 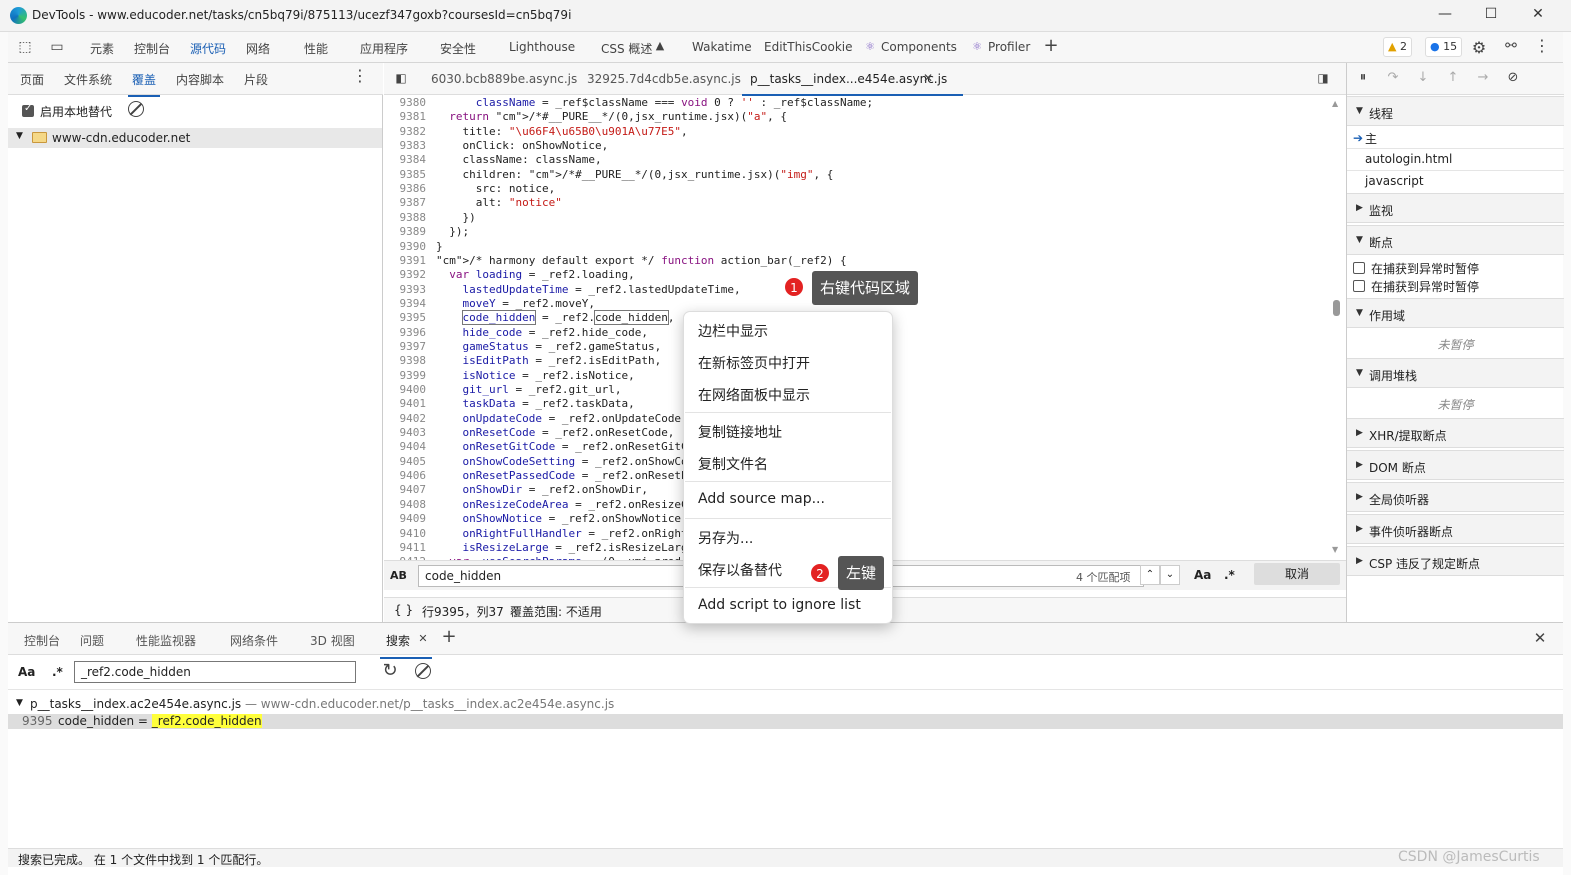 I want to click on result-expand-icon: ▼, so click(x=19, y=703).